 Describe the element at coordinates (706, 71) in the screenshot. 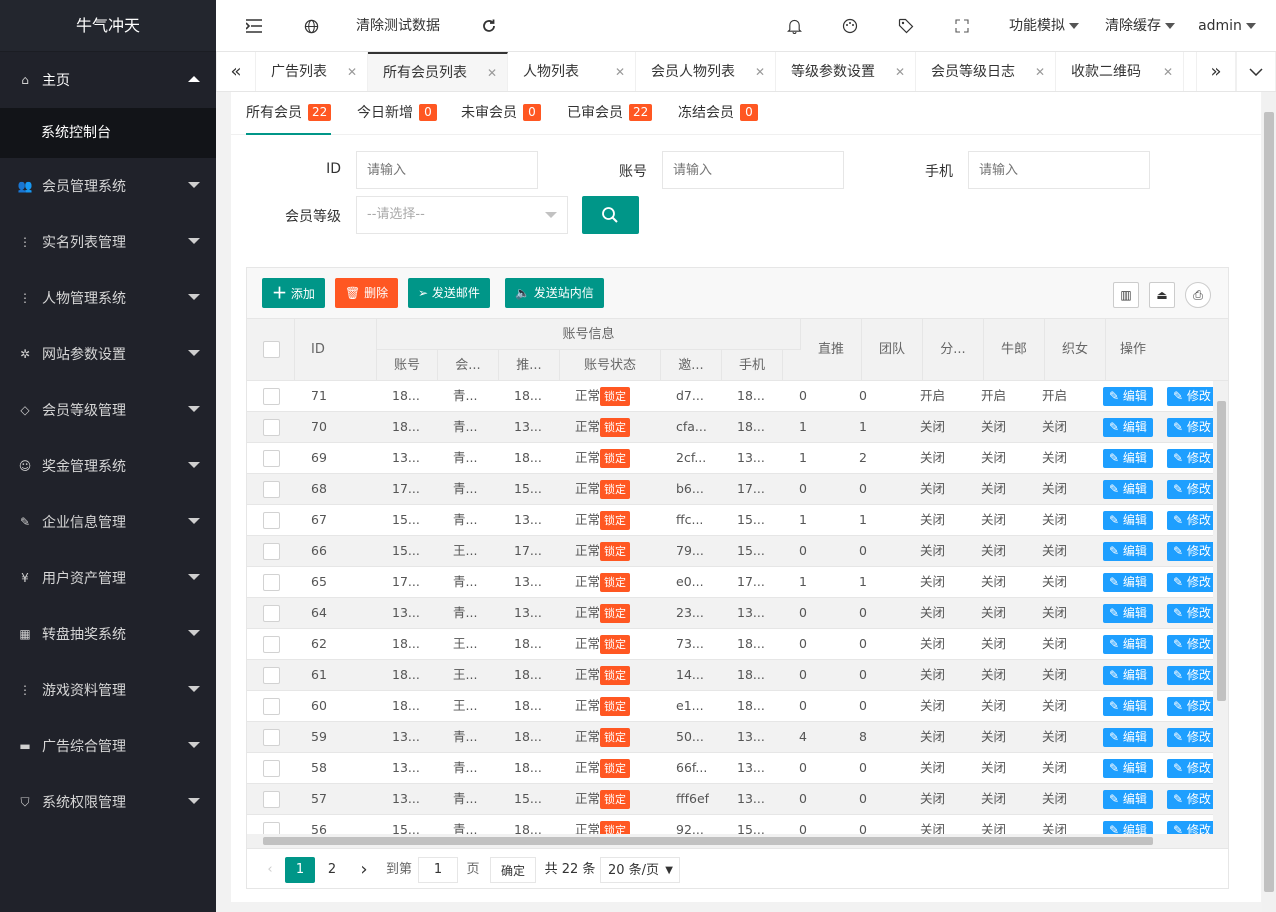

I see `tab-3: 会员人物列表 ✕` at that location.